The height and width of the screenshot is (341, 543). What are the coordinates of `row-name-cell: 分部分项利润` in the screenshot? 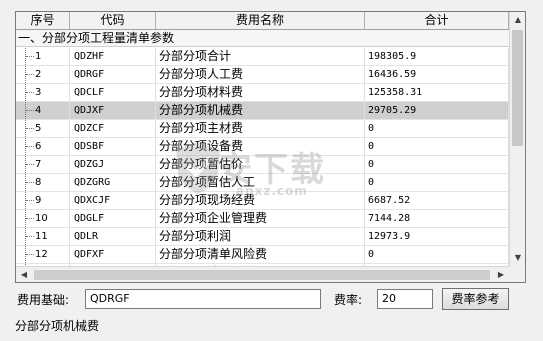 It's located at (260, 236).